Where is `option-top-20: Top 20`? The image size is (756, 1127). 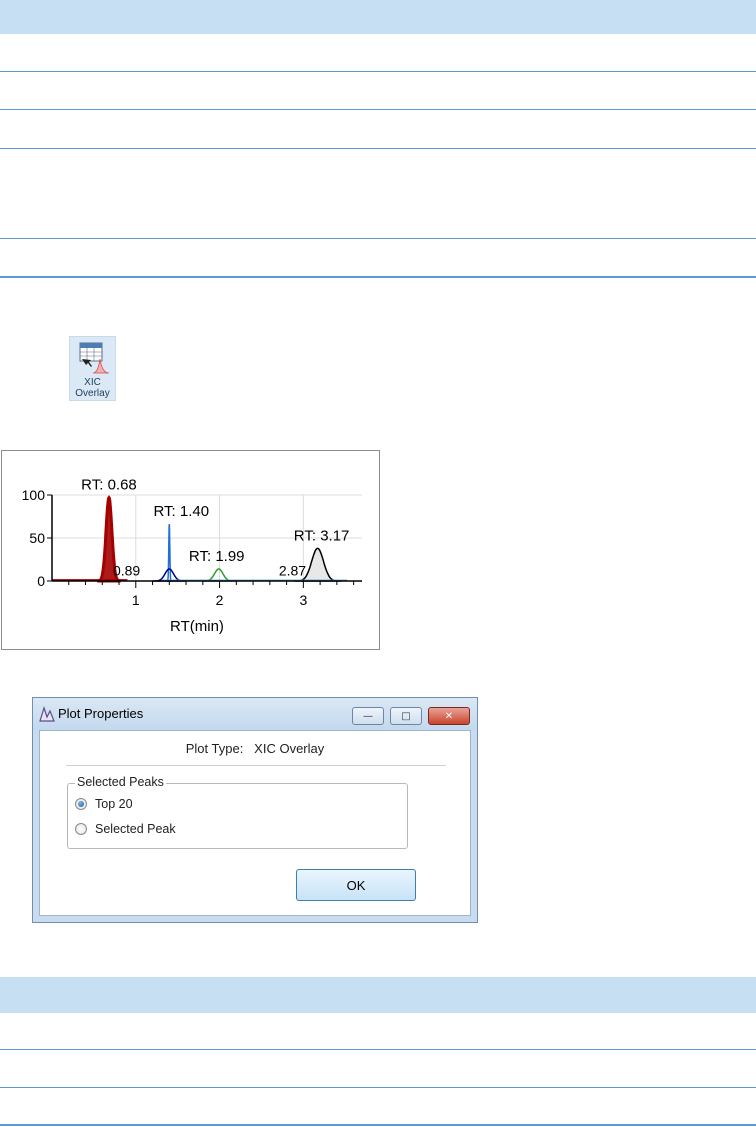
option-top-20: Top 20 is located at coordinates (104, 804).